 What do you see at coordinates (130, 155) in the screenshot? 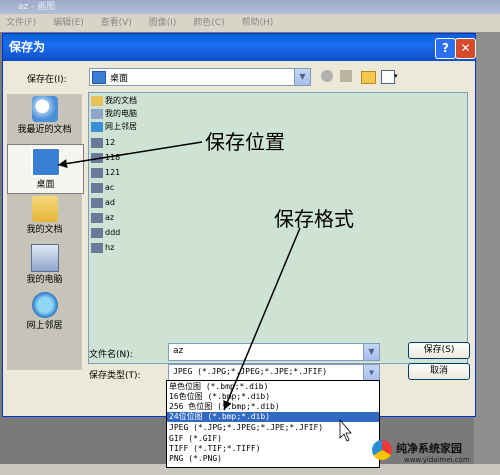
I see `location-arrow` at bounding box center [130, 155].